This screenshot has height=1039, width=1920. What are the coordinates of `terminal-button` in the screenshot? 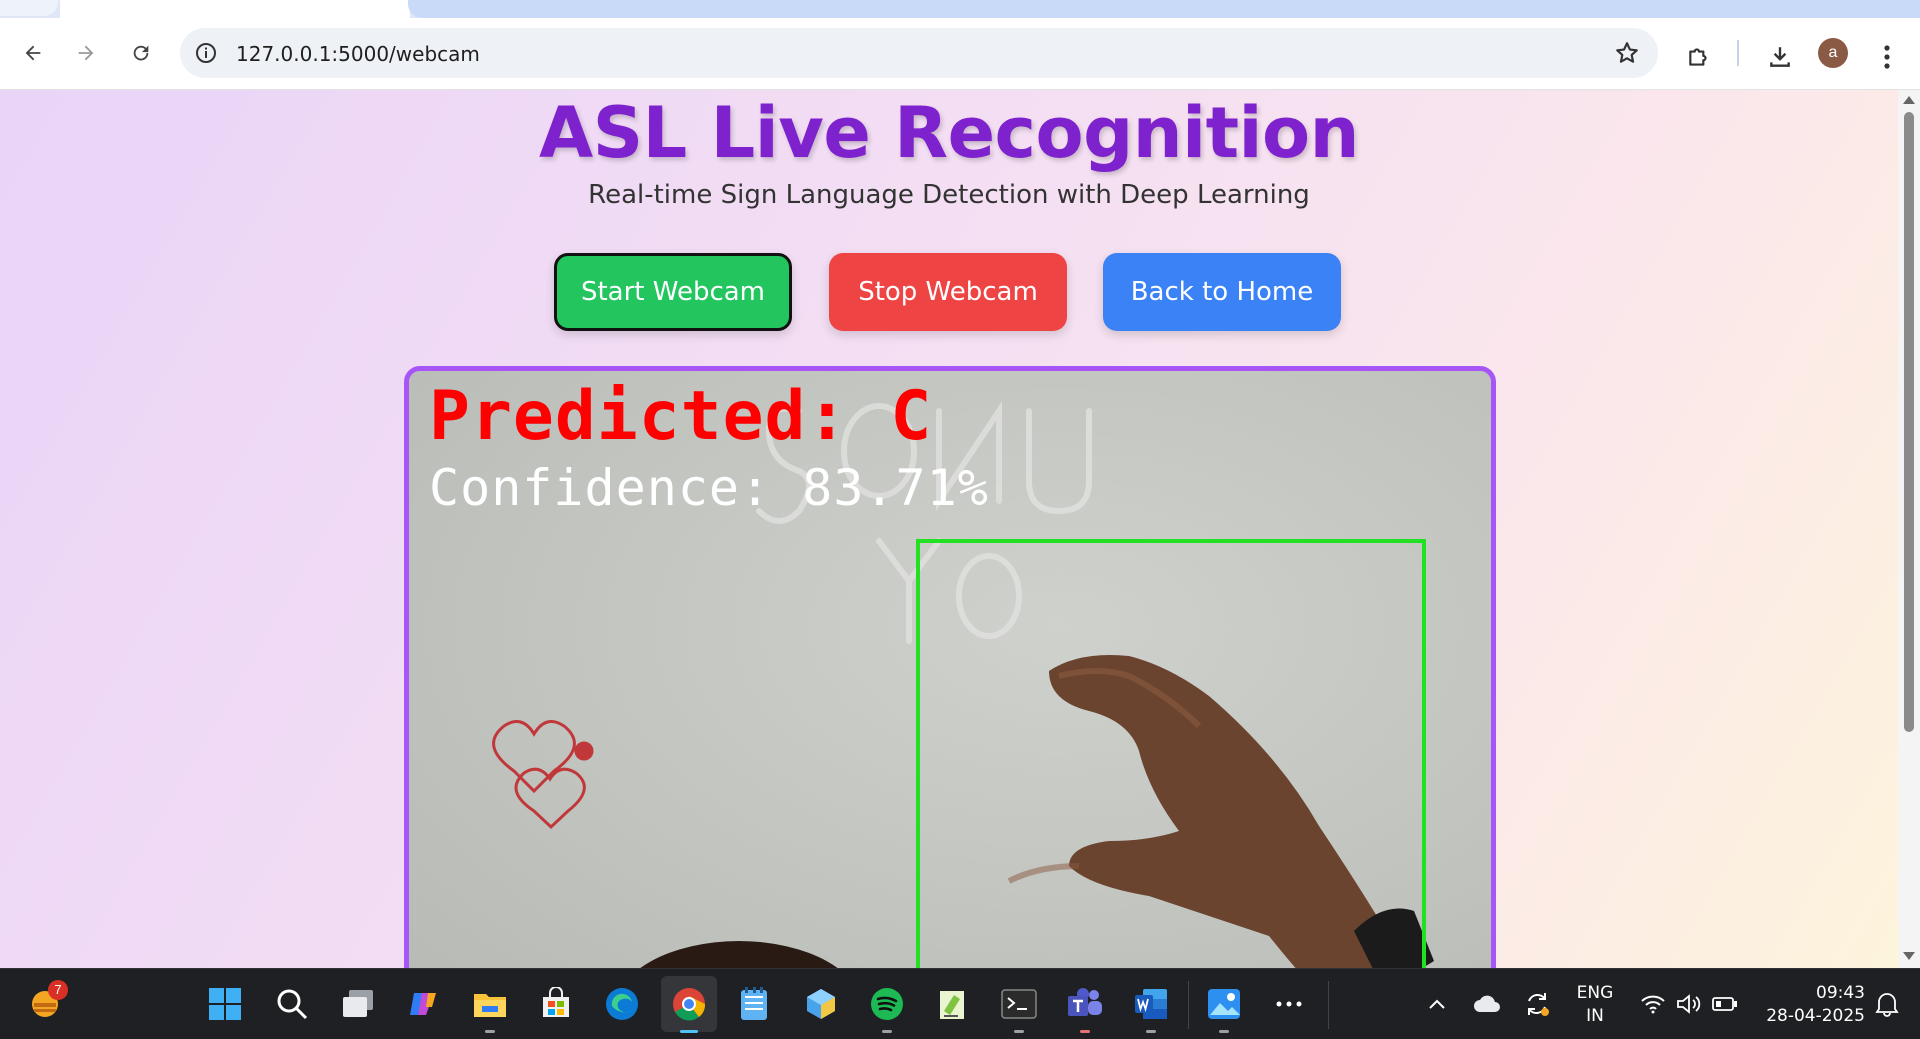 It's located at (1019, 1008).